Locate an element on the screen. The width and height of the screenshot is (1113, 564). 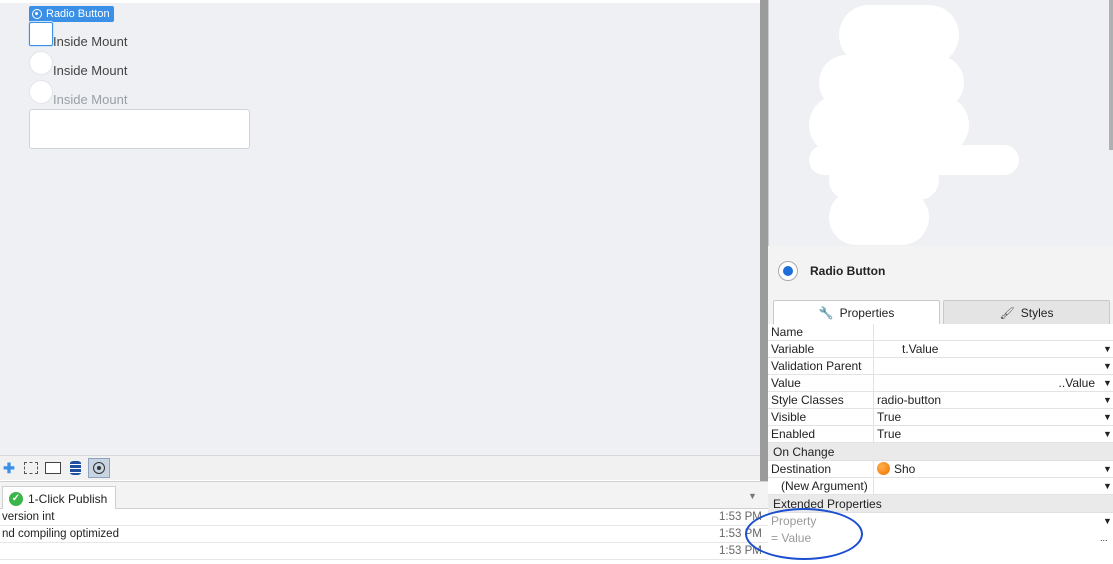
add-icon: ✚ is located at coordinates (9, 468).